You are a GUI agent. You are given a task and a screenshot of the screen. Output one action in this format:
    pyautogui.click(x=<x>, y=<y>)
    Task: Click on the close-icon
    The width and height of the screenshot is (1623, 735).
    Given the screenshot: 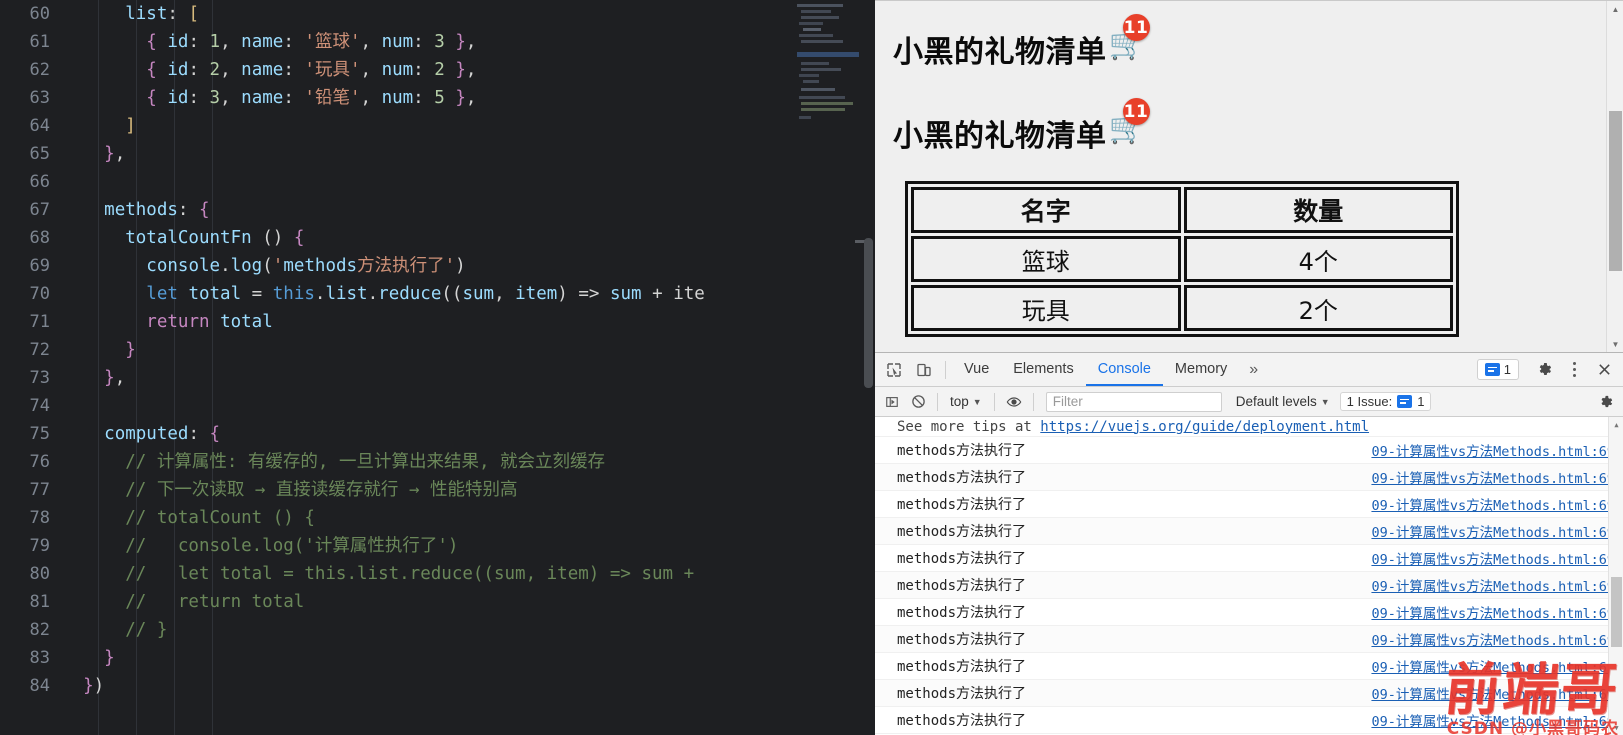 What is the action you would take?
    pyautogui.click(x=1604, y=370)
    